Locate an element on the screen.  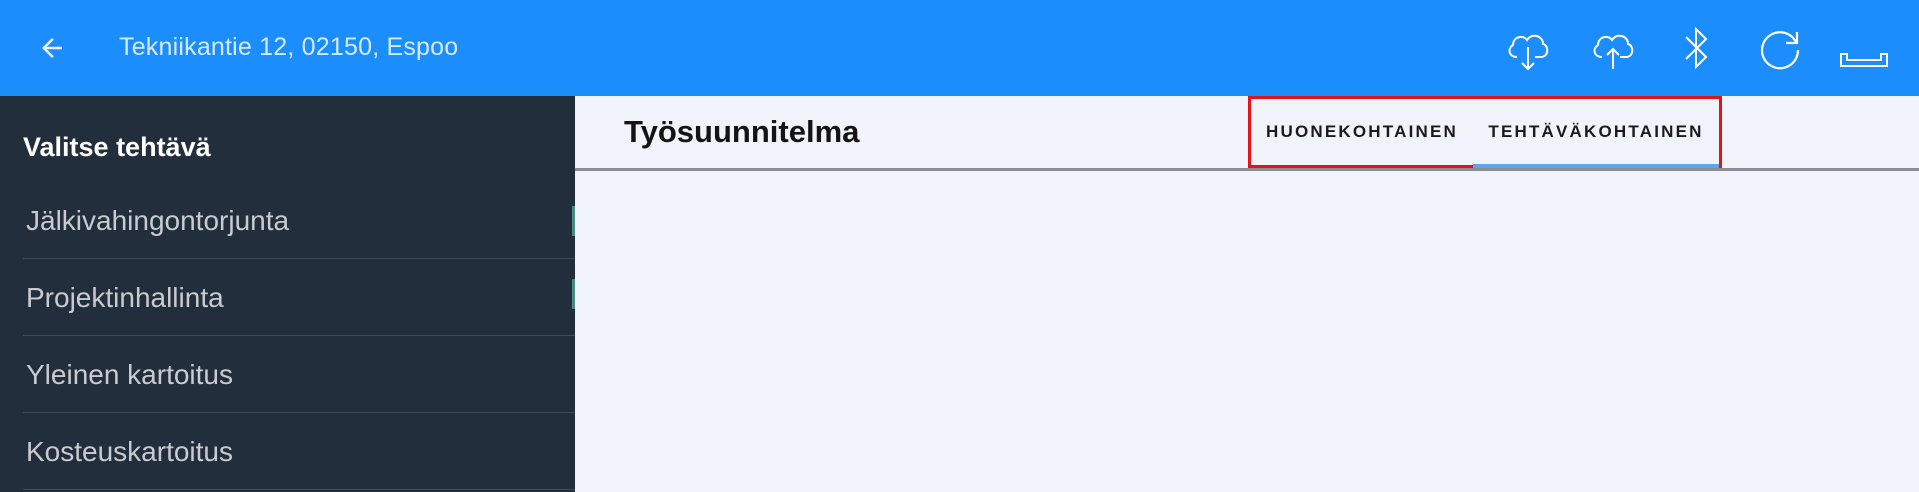
bluetooth-button is located at coordinates (1696, 48).